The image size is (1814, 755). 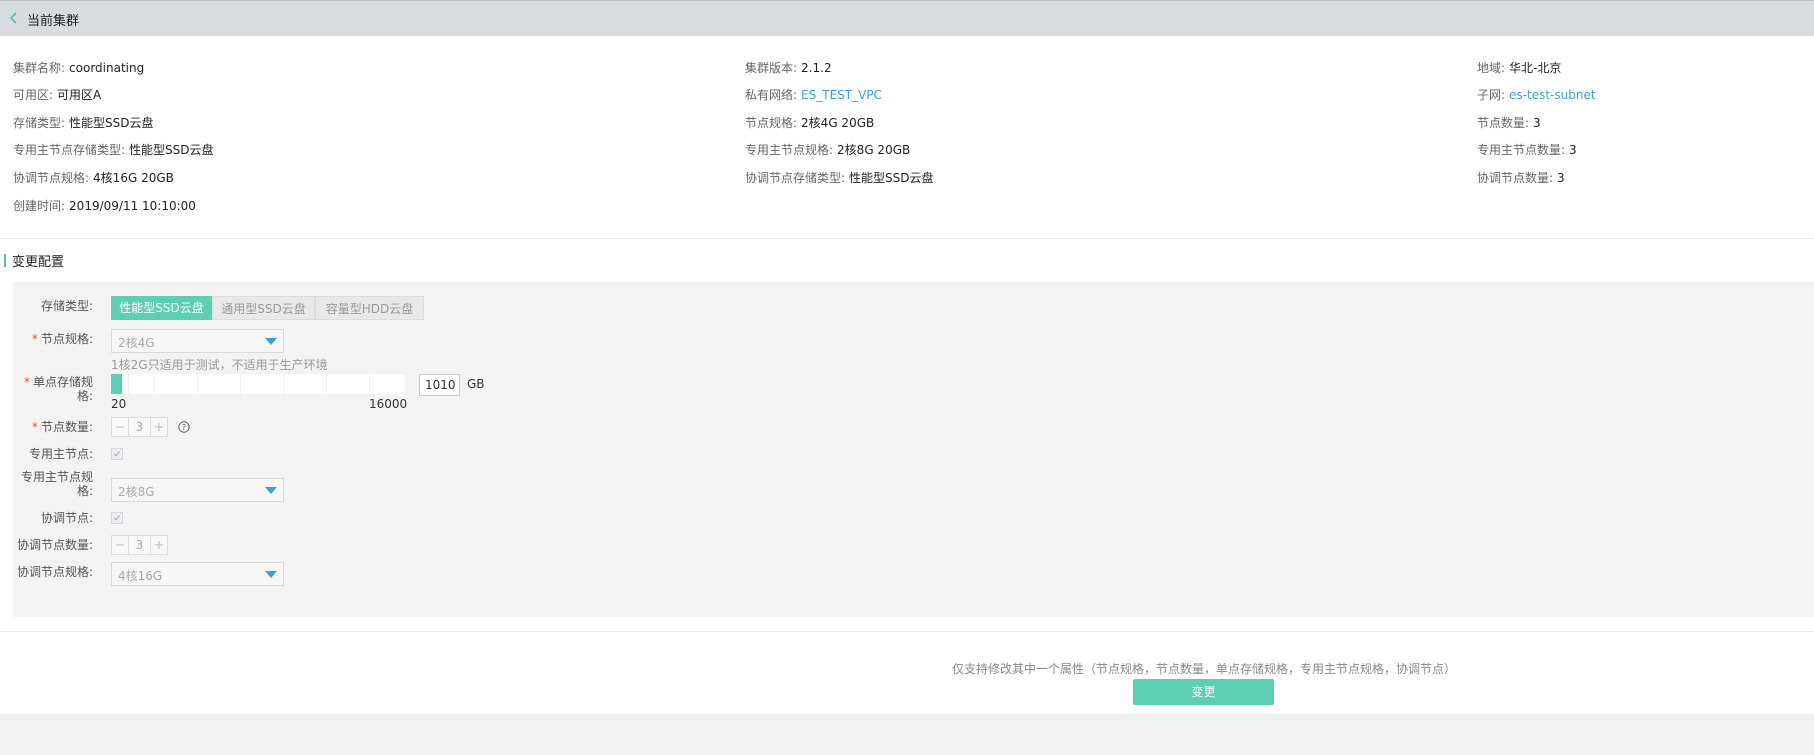 What do you see at coordinates (197, 341) in the screenshot?
I see `node-spec-select: 2核4G` at bounding box center [197, 341].